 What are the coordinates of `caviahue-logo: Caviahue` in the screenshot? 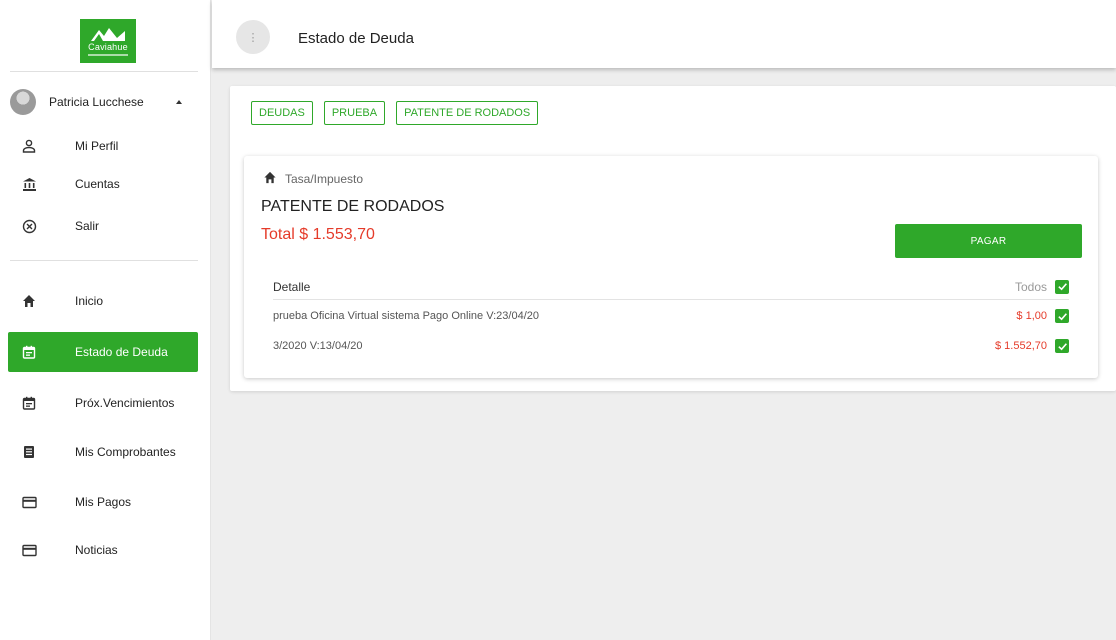 It's located at (108, 41).